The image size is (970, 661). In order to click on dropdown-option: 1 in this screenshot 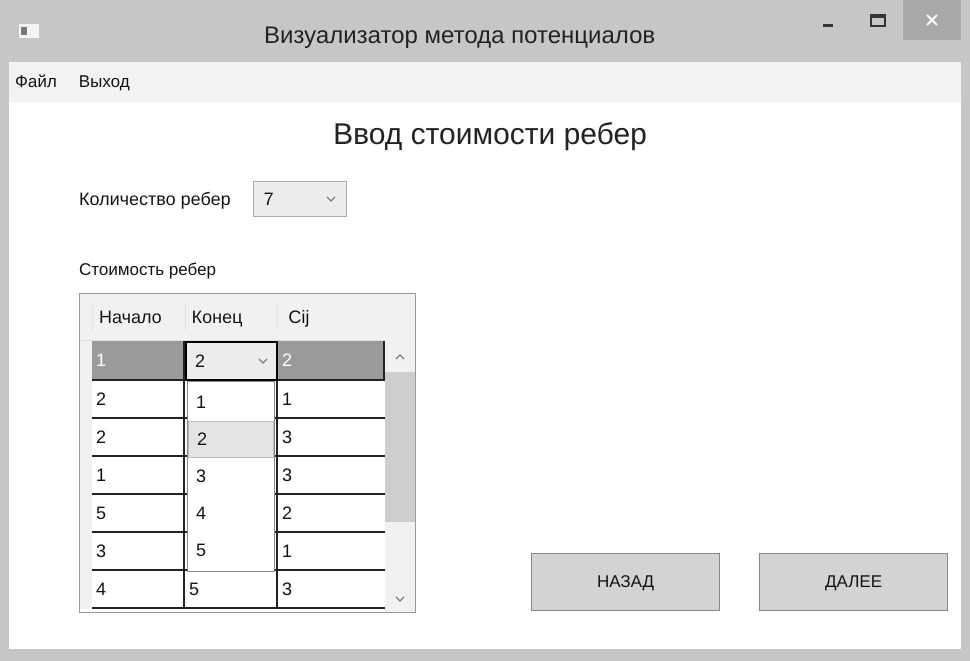, I will do `click(231, 402)`.